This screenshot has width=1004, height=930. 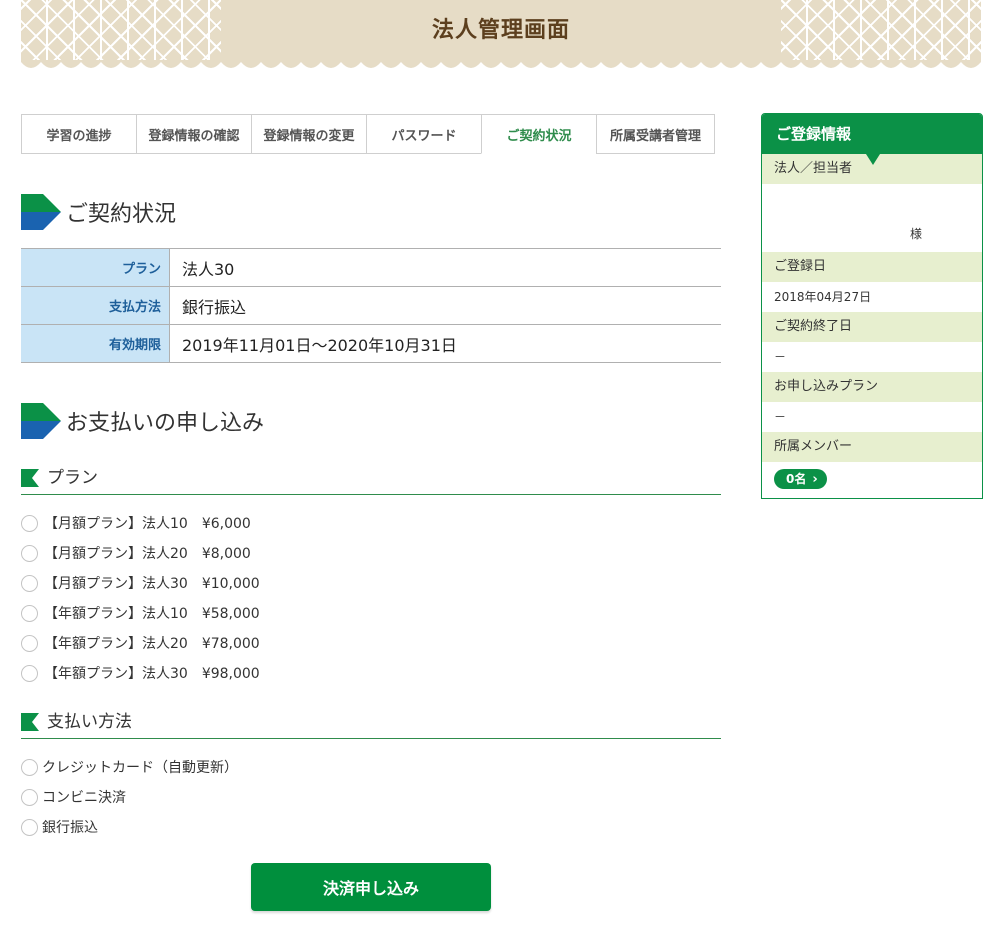 I want to click on header-pattern-left, so click(x=121, y=31).